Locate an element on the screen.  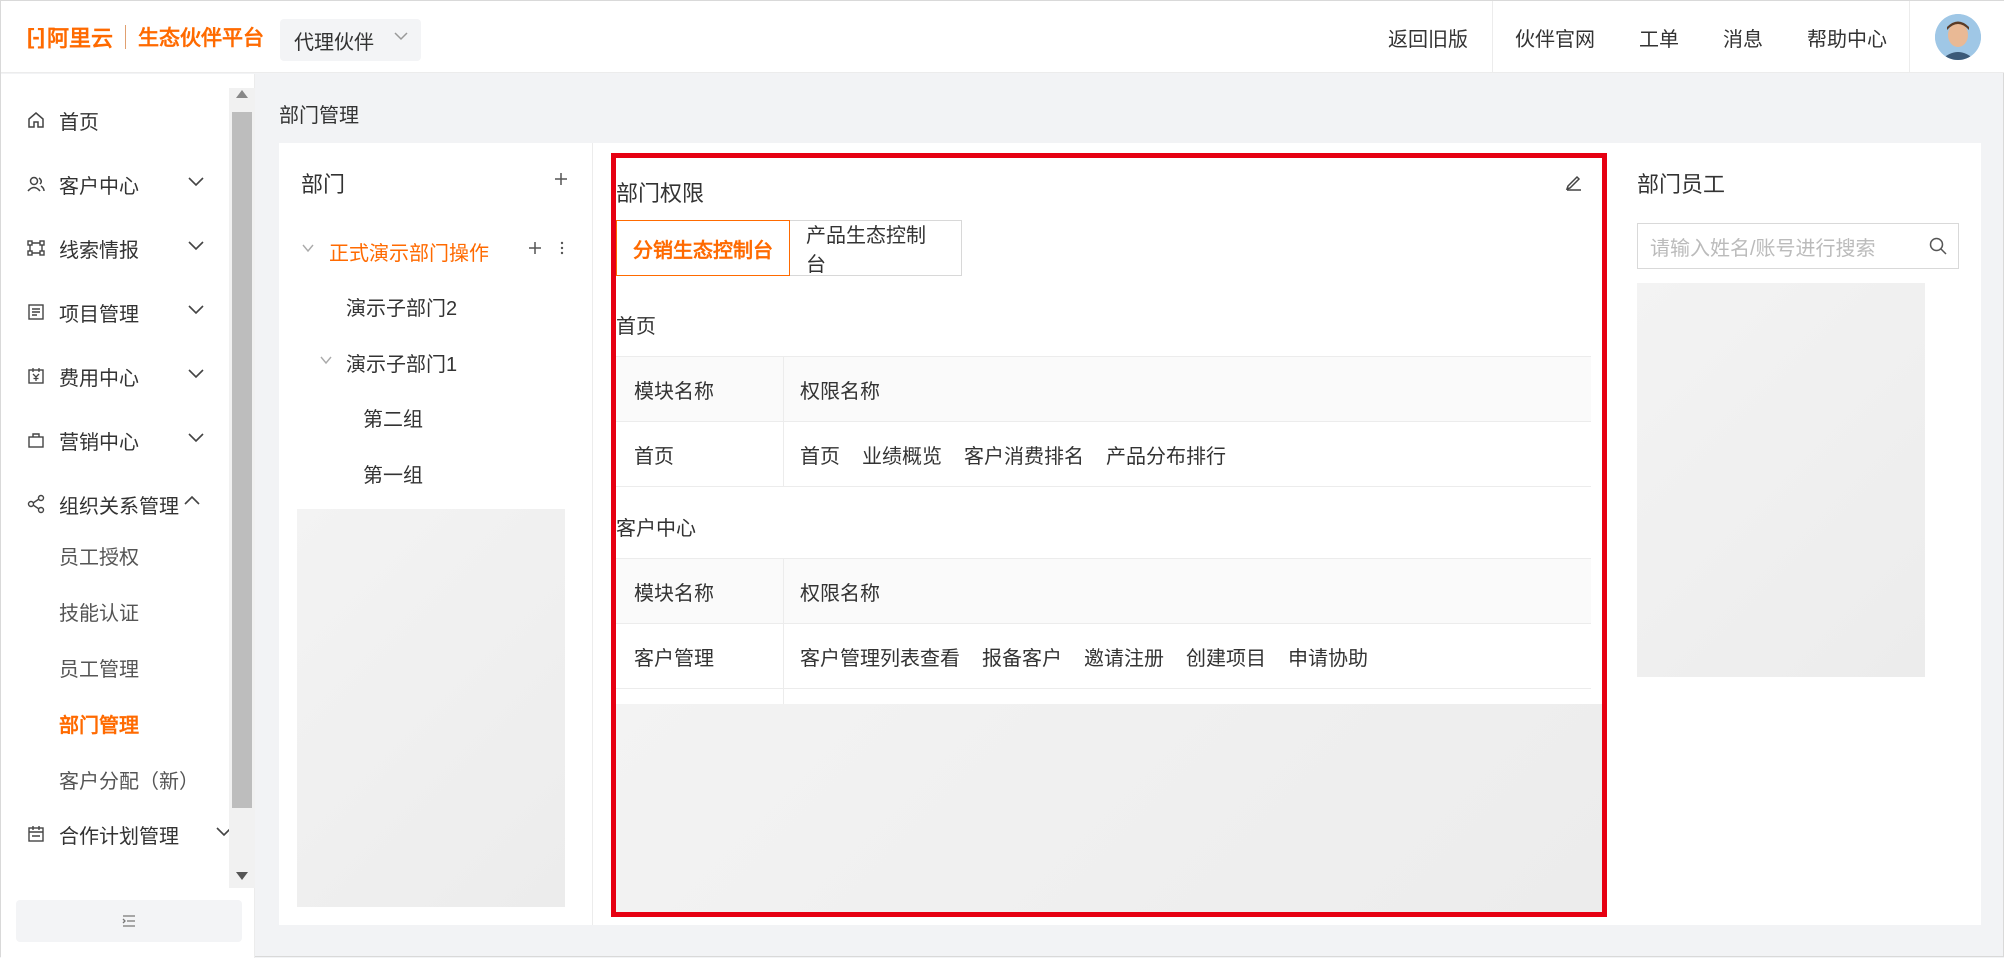
menu-fold-icon is located at coordinates (128, 921).